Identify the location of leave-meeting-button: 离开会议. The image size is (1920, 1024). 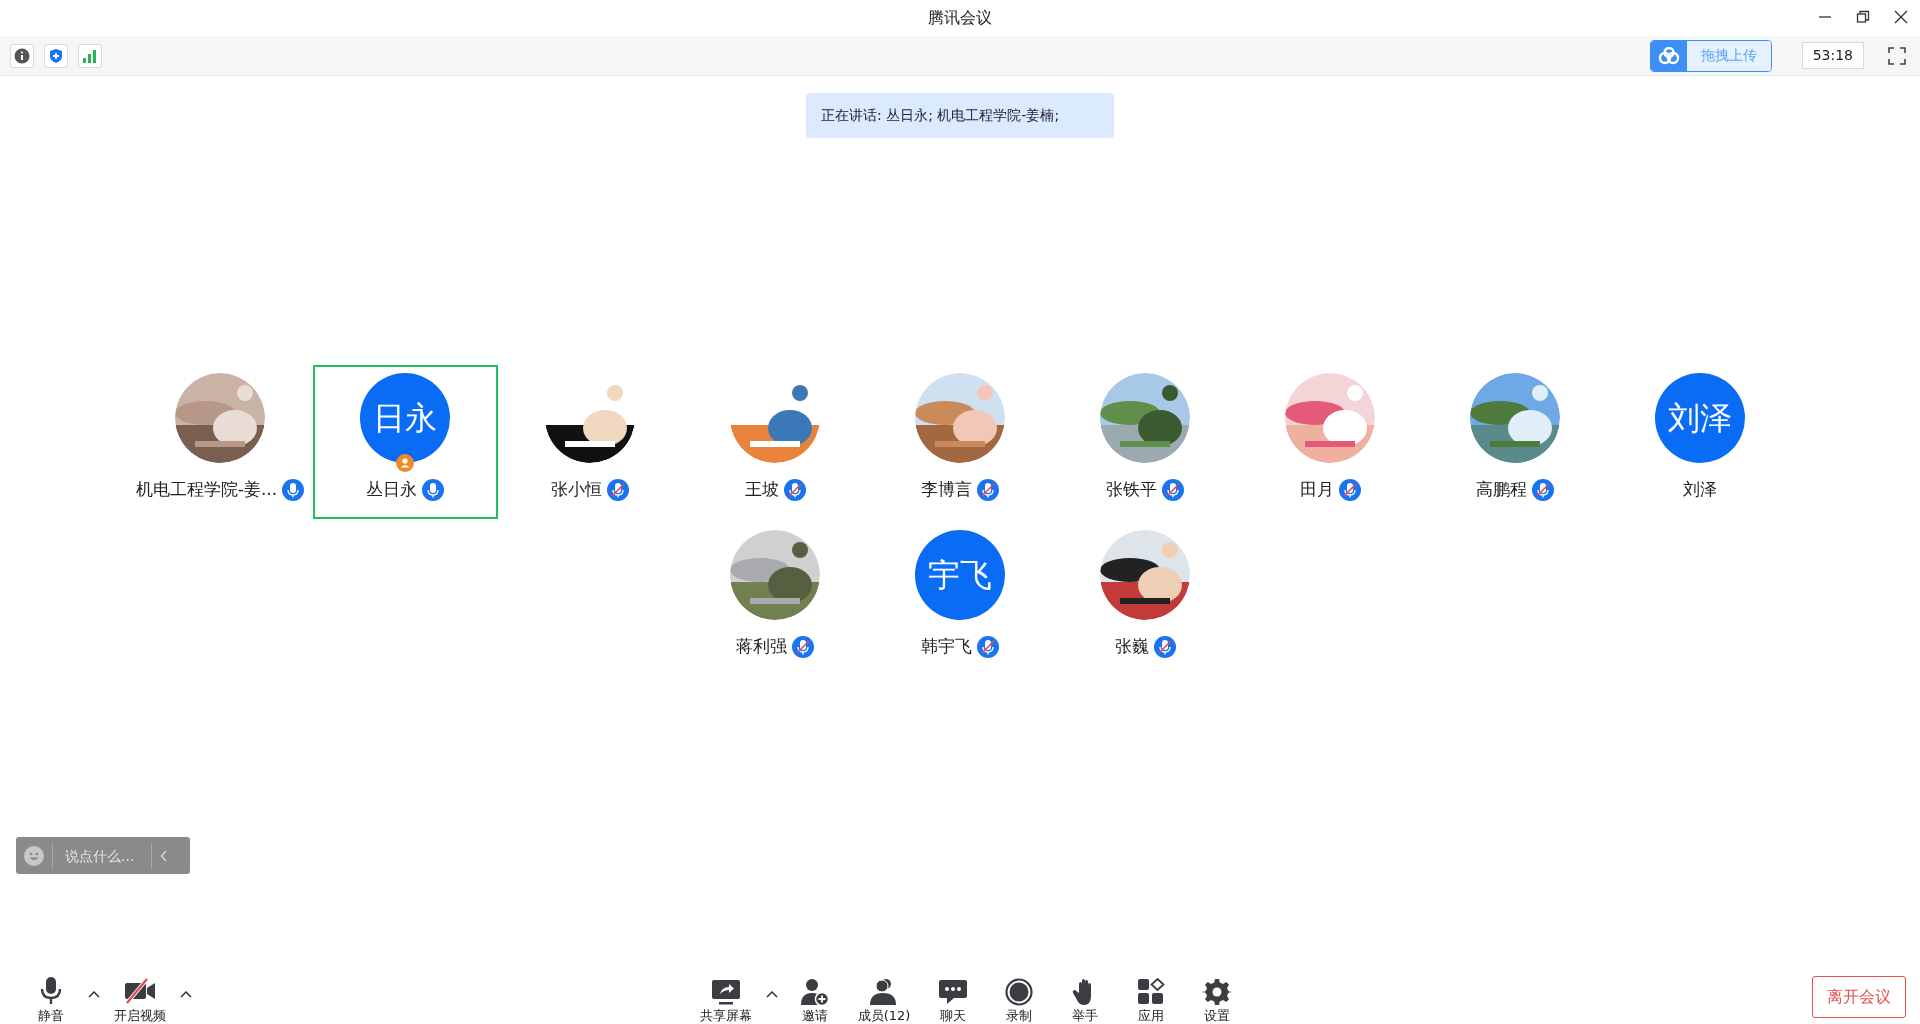
(1859, 997).